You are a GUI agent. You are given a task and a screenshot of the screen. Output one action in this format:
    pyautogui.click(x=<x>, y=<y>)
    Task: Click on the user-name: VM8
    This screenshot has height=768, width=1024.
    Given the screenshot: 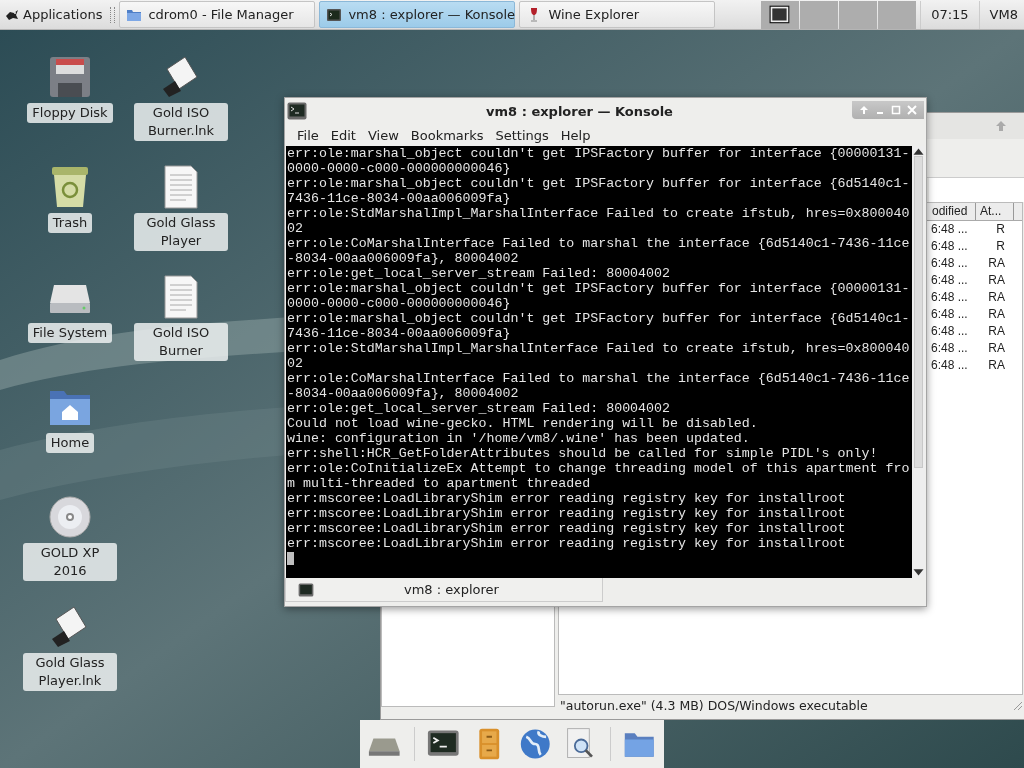 What is the action you would take?
    pyautogui.click(x=1001, y=14)
    